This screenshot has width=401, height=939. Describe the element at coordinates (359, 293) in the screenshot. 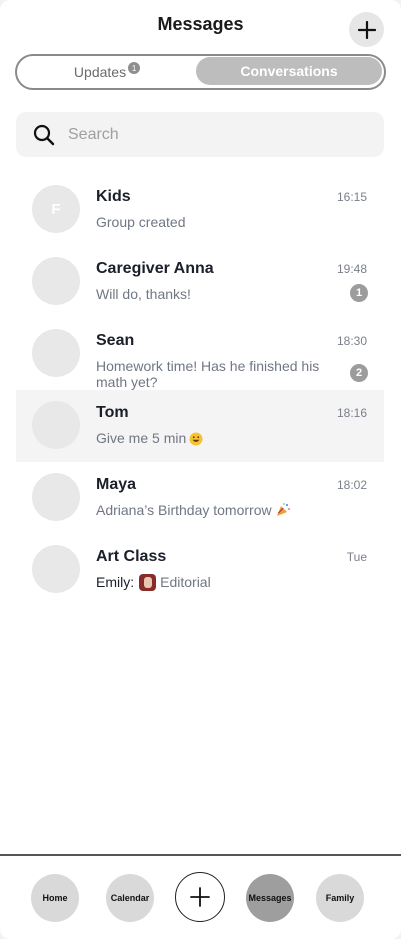

I see `unread-badge: 1` at that location.